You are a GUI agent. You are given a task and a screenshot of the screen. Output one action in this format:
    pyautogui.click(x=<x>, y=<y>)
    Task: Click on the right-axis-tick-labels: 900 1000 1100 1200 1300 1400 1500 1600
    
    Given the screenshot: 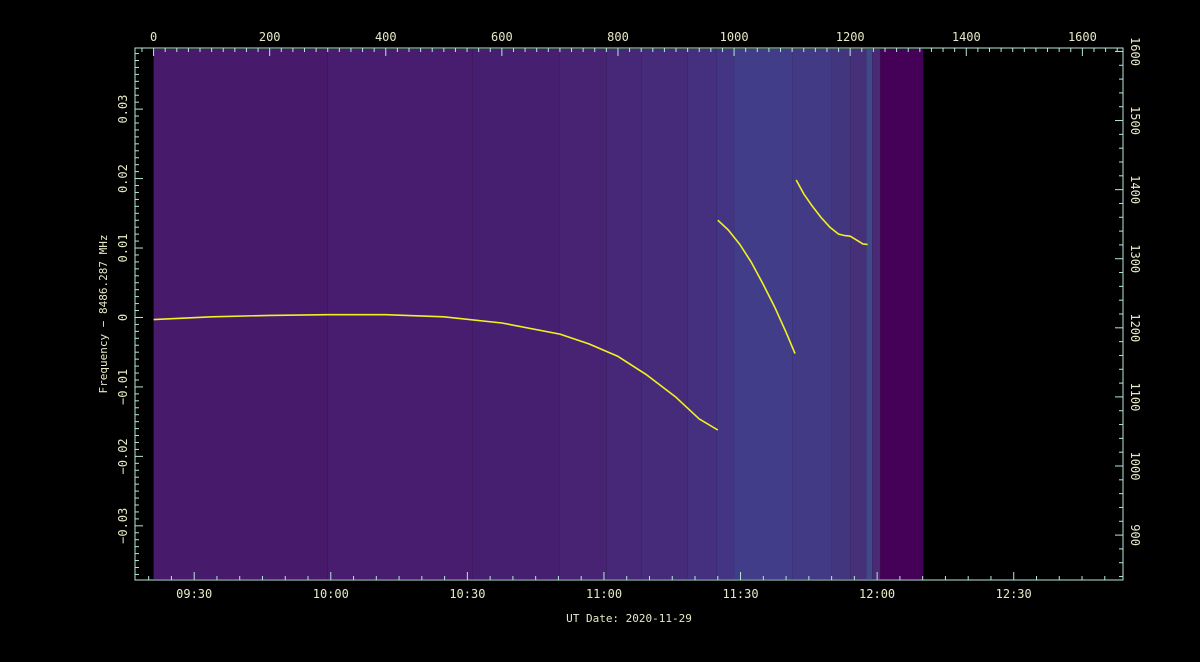 What is the action you would take?
    pyautogui.click(x=1135, y=291)
    